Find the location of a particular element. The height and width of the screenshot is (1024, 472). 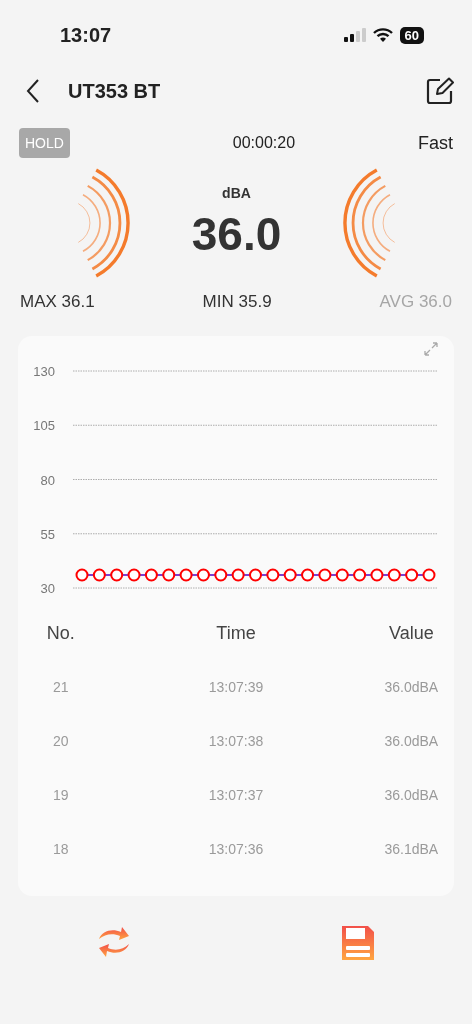

edit-button is located at coordinates (440, 91).